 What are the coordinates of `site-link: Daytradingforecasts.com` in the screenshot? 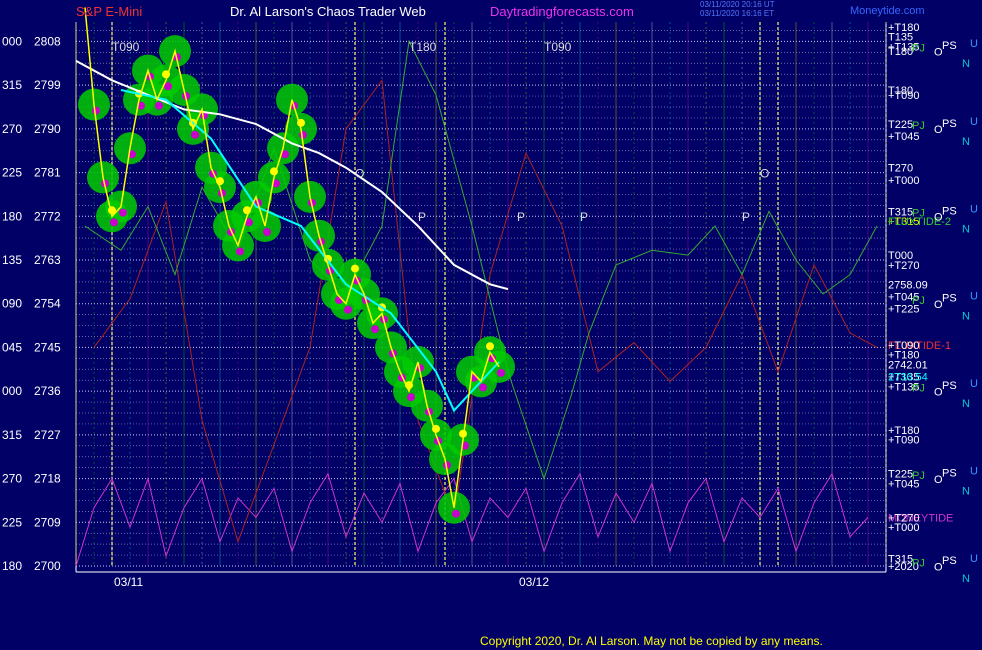 It's located at (562, 11).